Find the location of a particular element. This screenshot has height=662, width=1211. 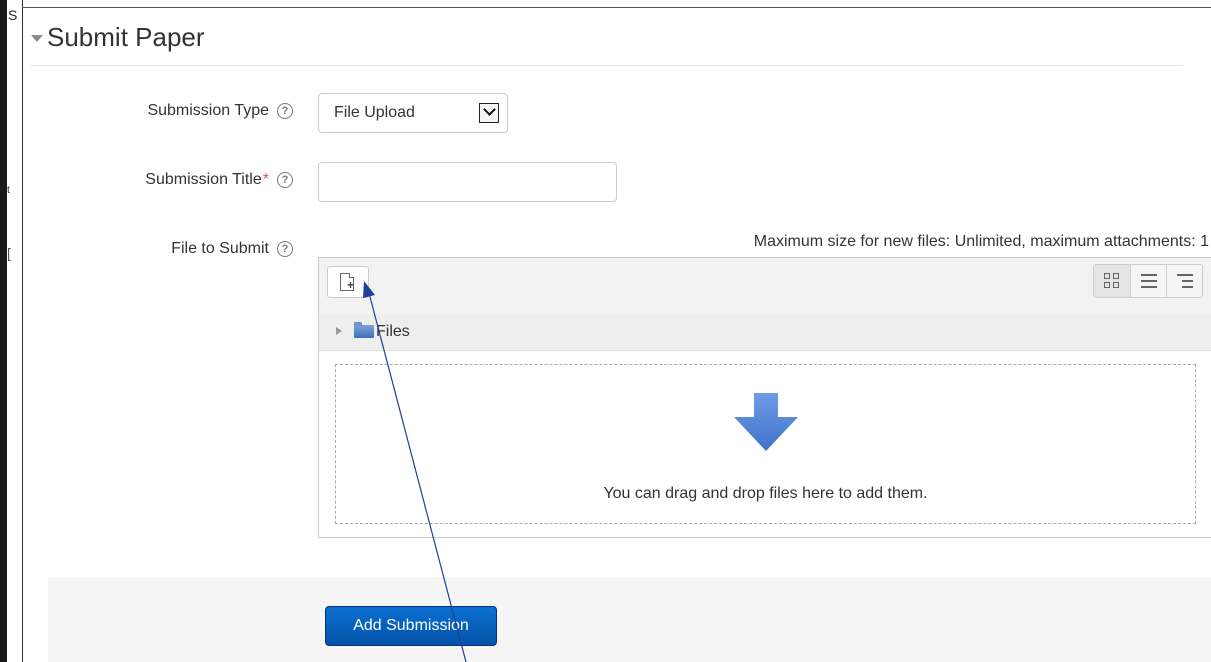

submission-type-value: File Upload is located at coordinates (374, 112).